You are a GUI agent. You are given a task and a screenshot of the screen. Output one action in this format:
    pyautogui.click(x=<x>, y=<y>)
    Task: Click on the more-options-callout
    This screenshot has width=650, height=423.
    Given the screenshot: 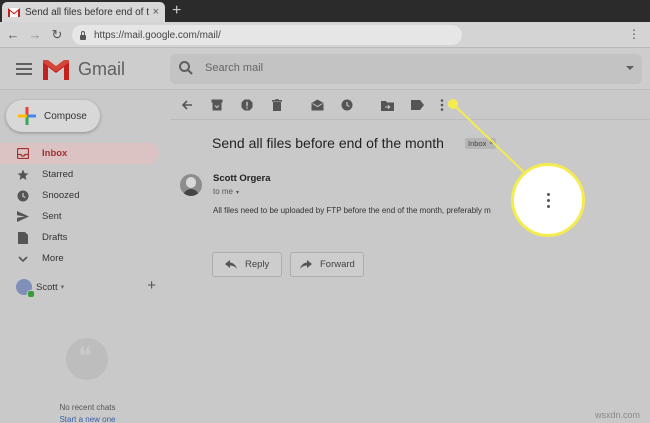 What is the action you would take?
    pyautogui.click(x=548, y=200)
    